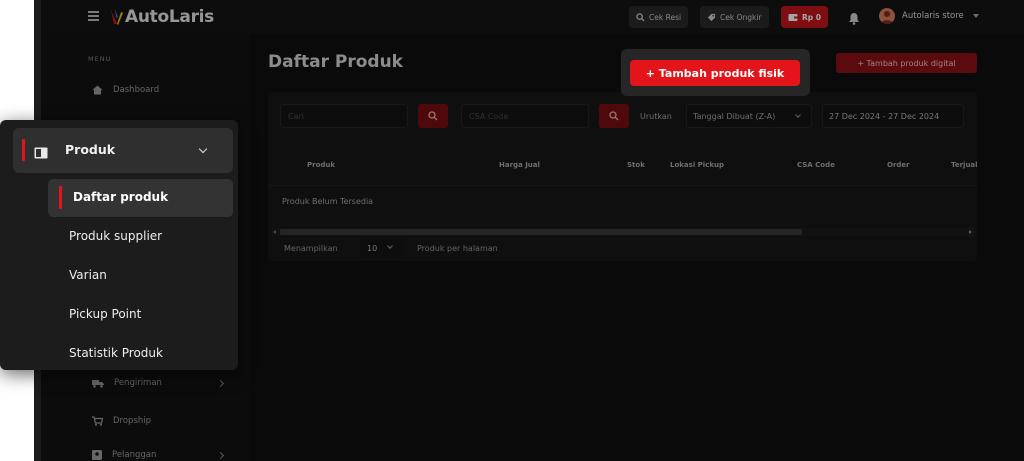  Describe the element at coordinates (97, 90) in the screenshot. I see `home-icon` at that location.